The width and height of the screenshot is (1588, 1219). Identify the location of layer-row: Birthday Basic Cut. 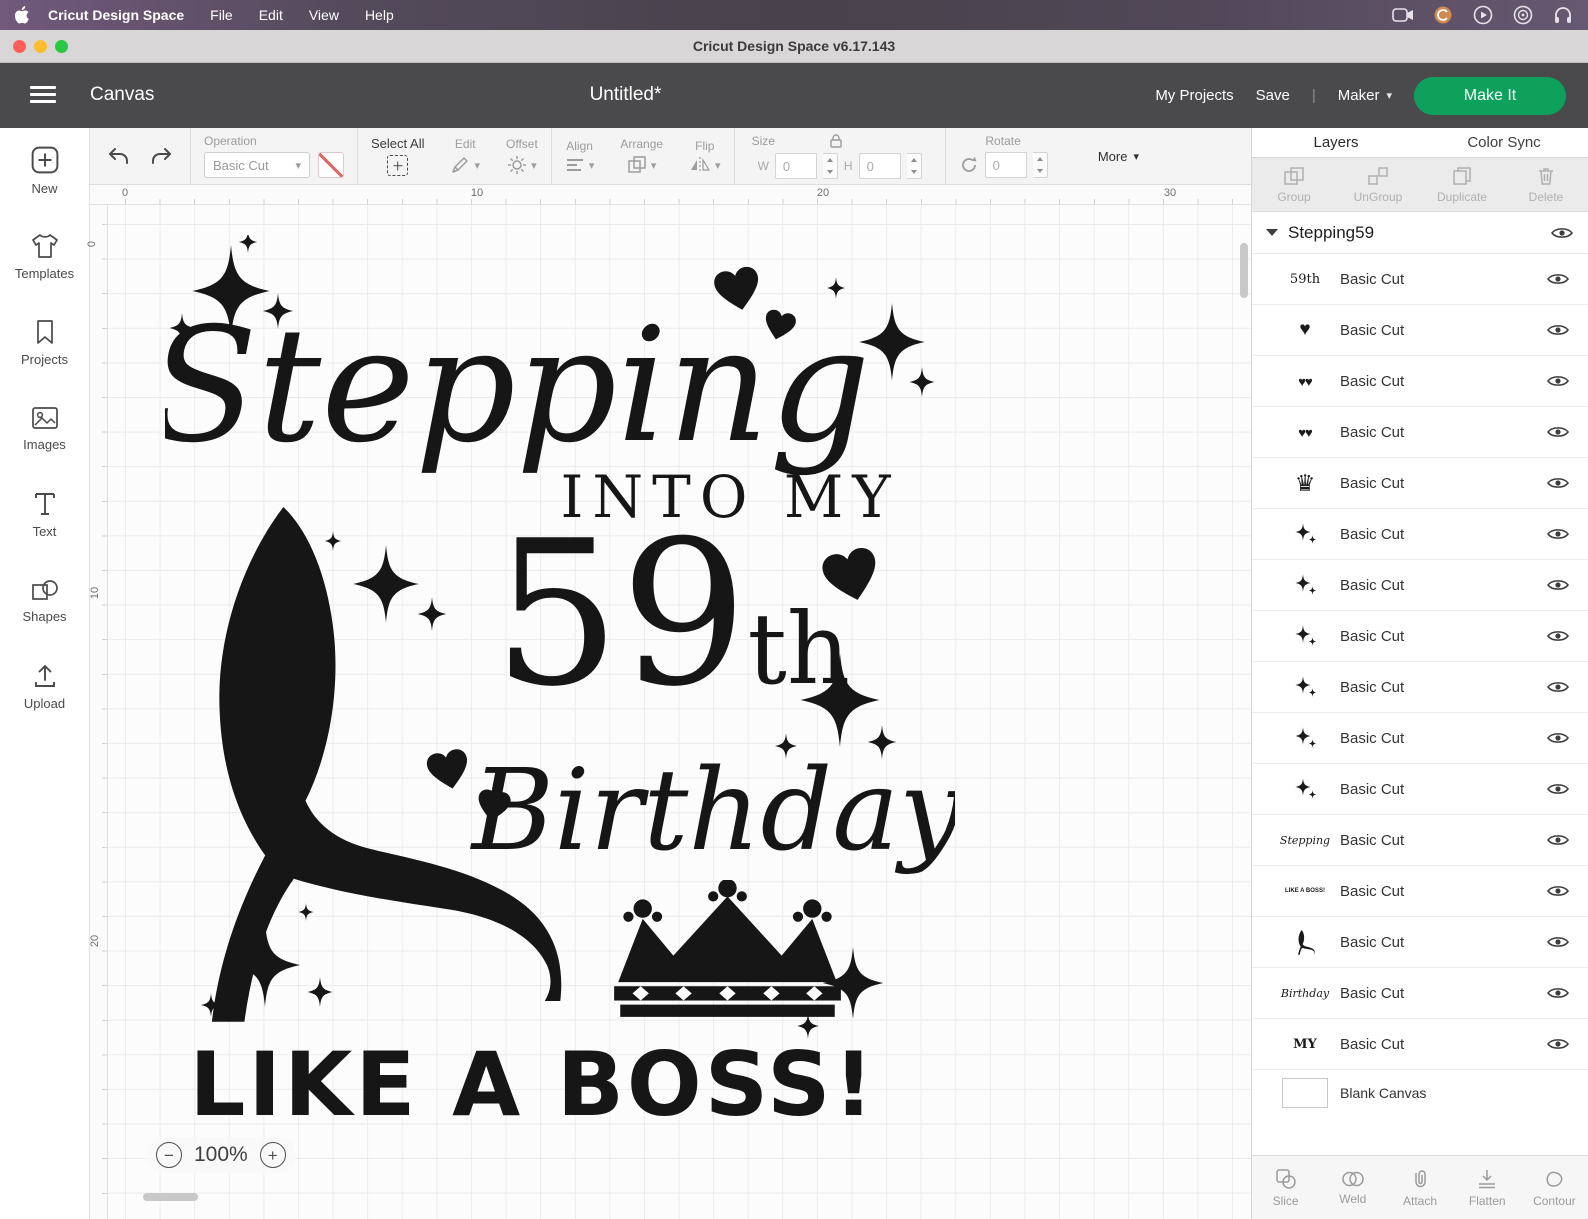
(1420, 993).